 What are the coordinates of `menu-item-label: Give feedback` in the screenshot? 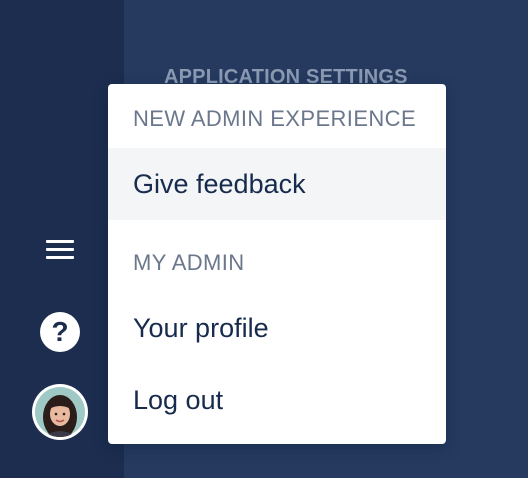 It's located at (219, 183).